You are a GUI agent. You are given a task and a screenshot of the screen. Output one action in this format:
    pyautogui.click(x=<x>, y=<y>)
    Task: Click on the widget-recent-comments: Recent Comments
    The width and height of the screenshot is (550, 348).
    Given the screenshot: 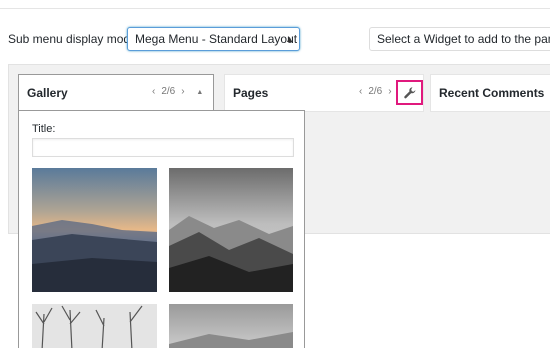 What is the action you would take?
    pyautogui.click(x=490, y=93)
    